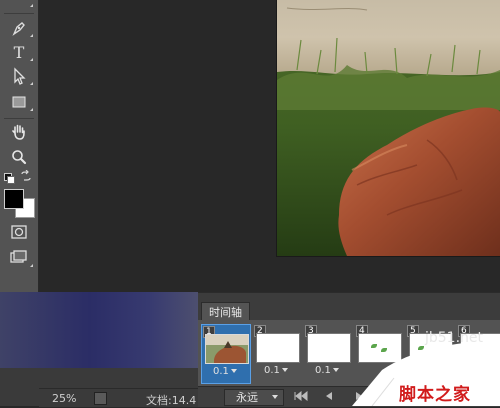  I want to click on default-colors-bg-icon, so click(11, 180).